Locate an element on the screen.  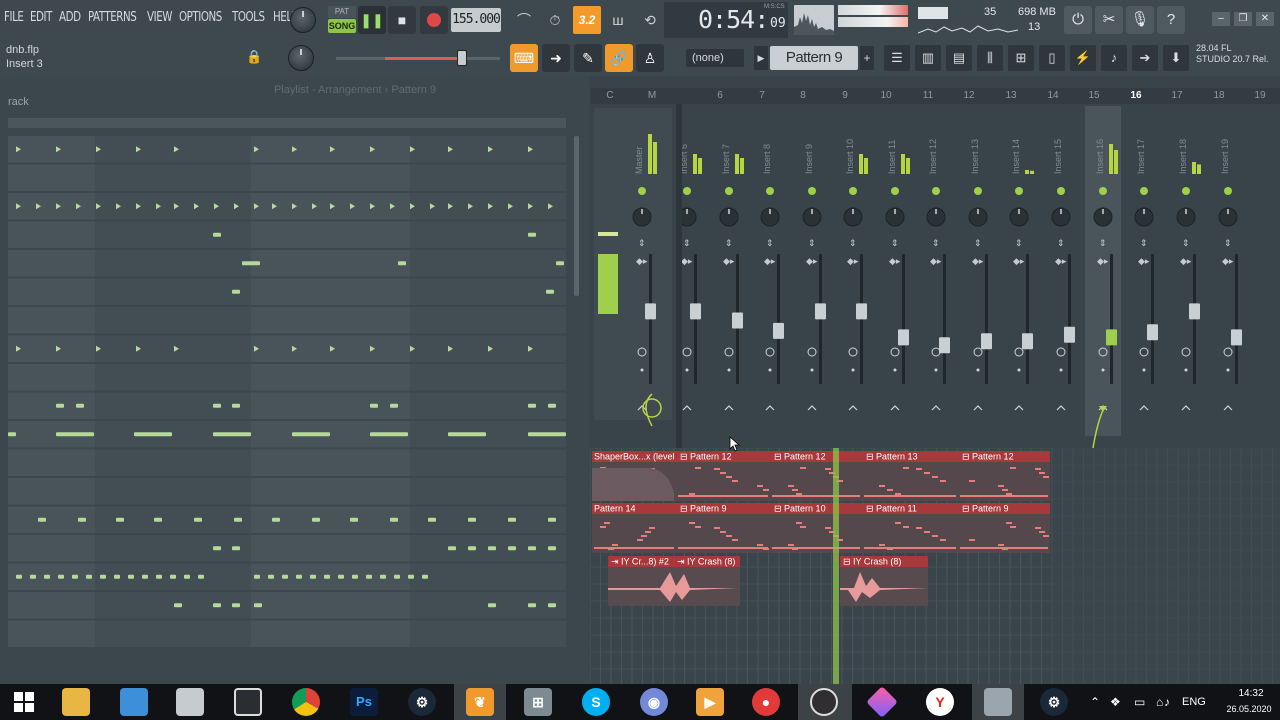
mixer-number-M: M is located at coordinates (652, 95).